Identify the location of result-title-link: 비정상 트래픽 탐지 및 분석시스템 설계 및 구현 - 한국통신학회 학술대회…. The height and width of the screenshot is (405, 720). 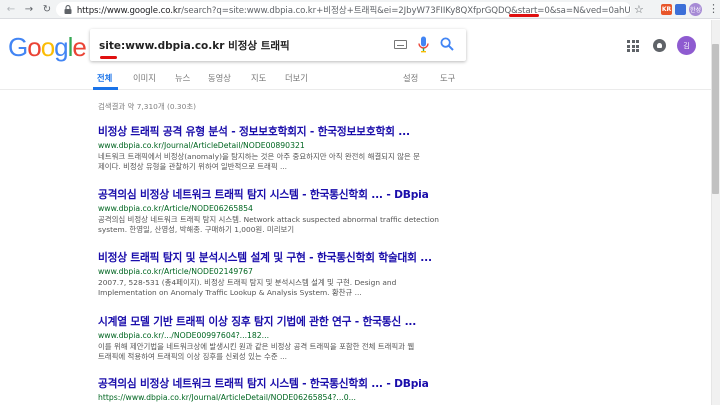
(328, 257).